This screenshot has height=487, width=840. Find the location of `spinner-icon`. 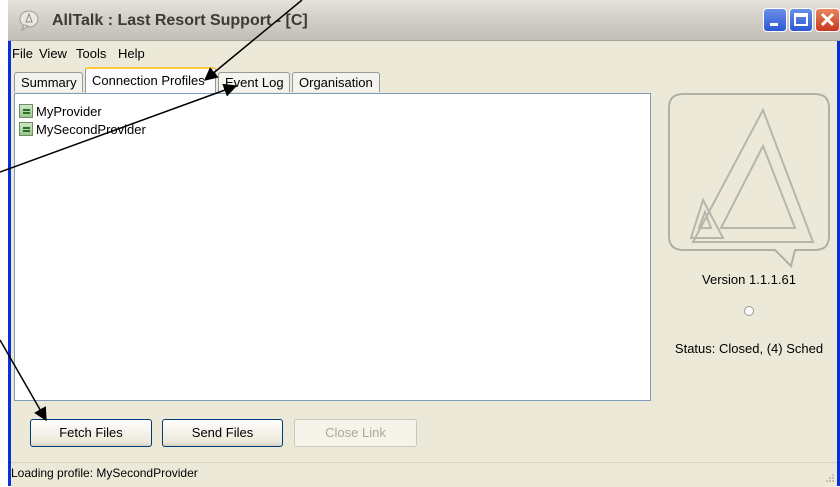

spinner-icon is located at coordinates (749, 311).